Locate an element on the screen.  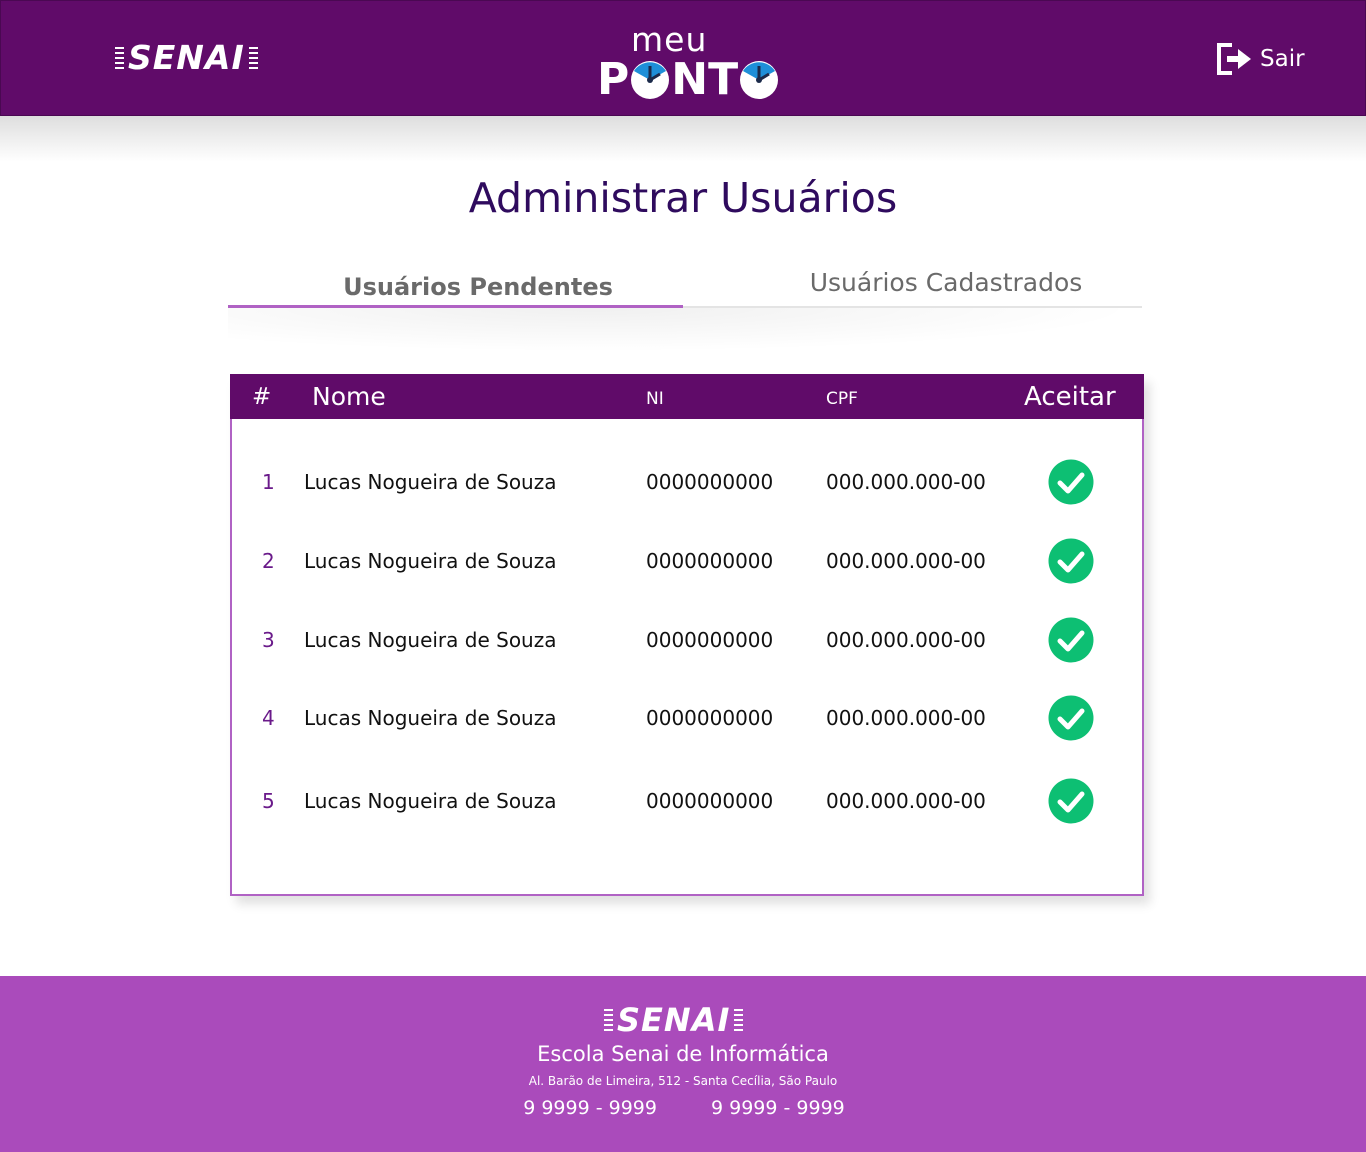
footer-senai-logo-text: SENAI is located at coordinates (674, 1020).